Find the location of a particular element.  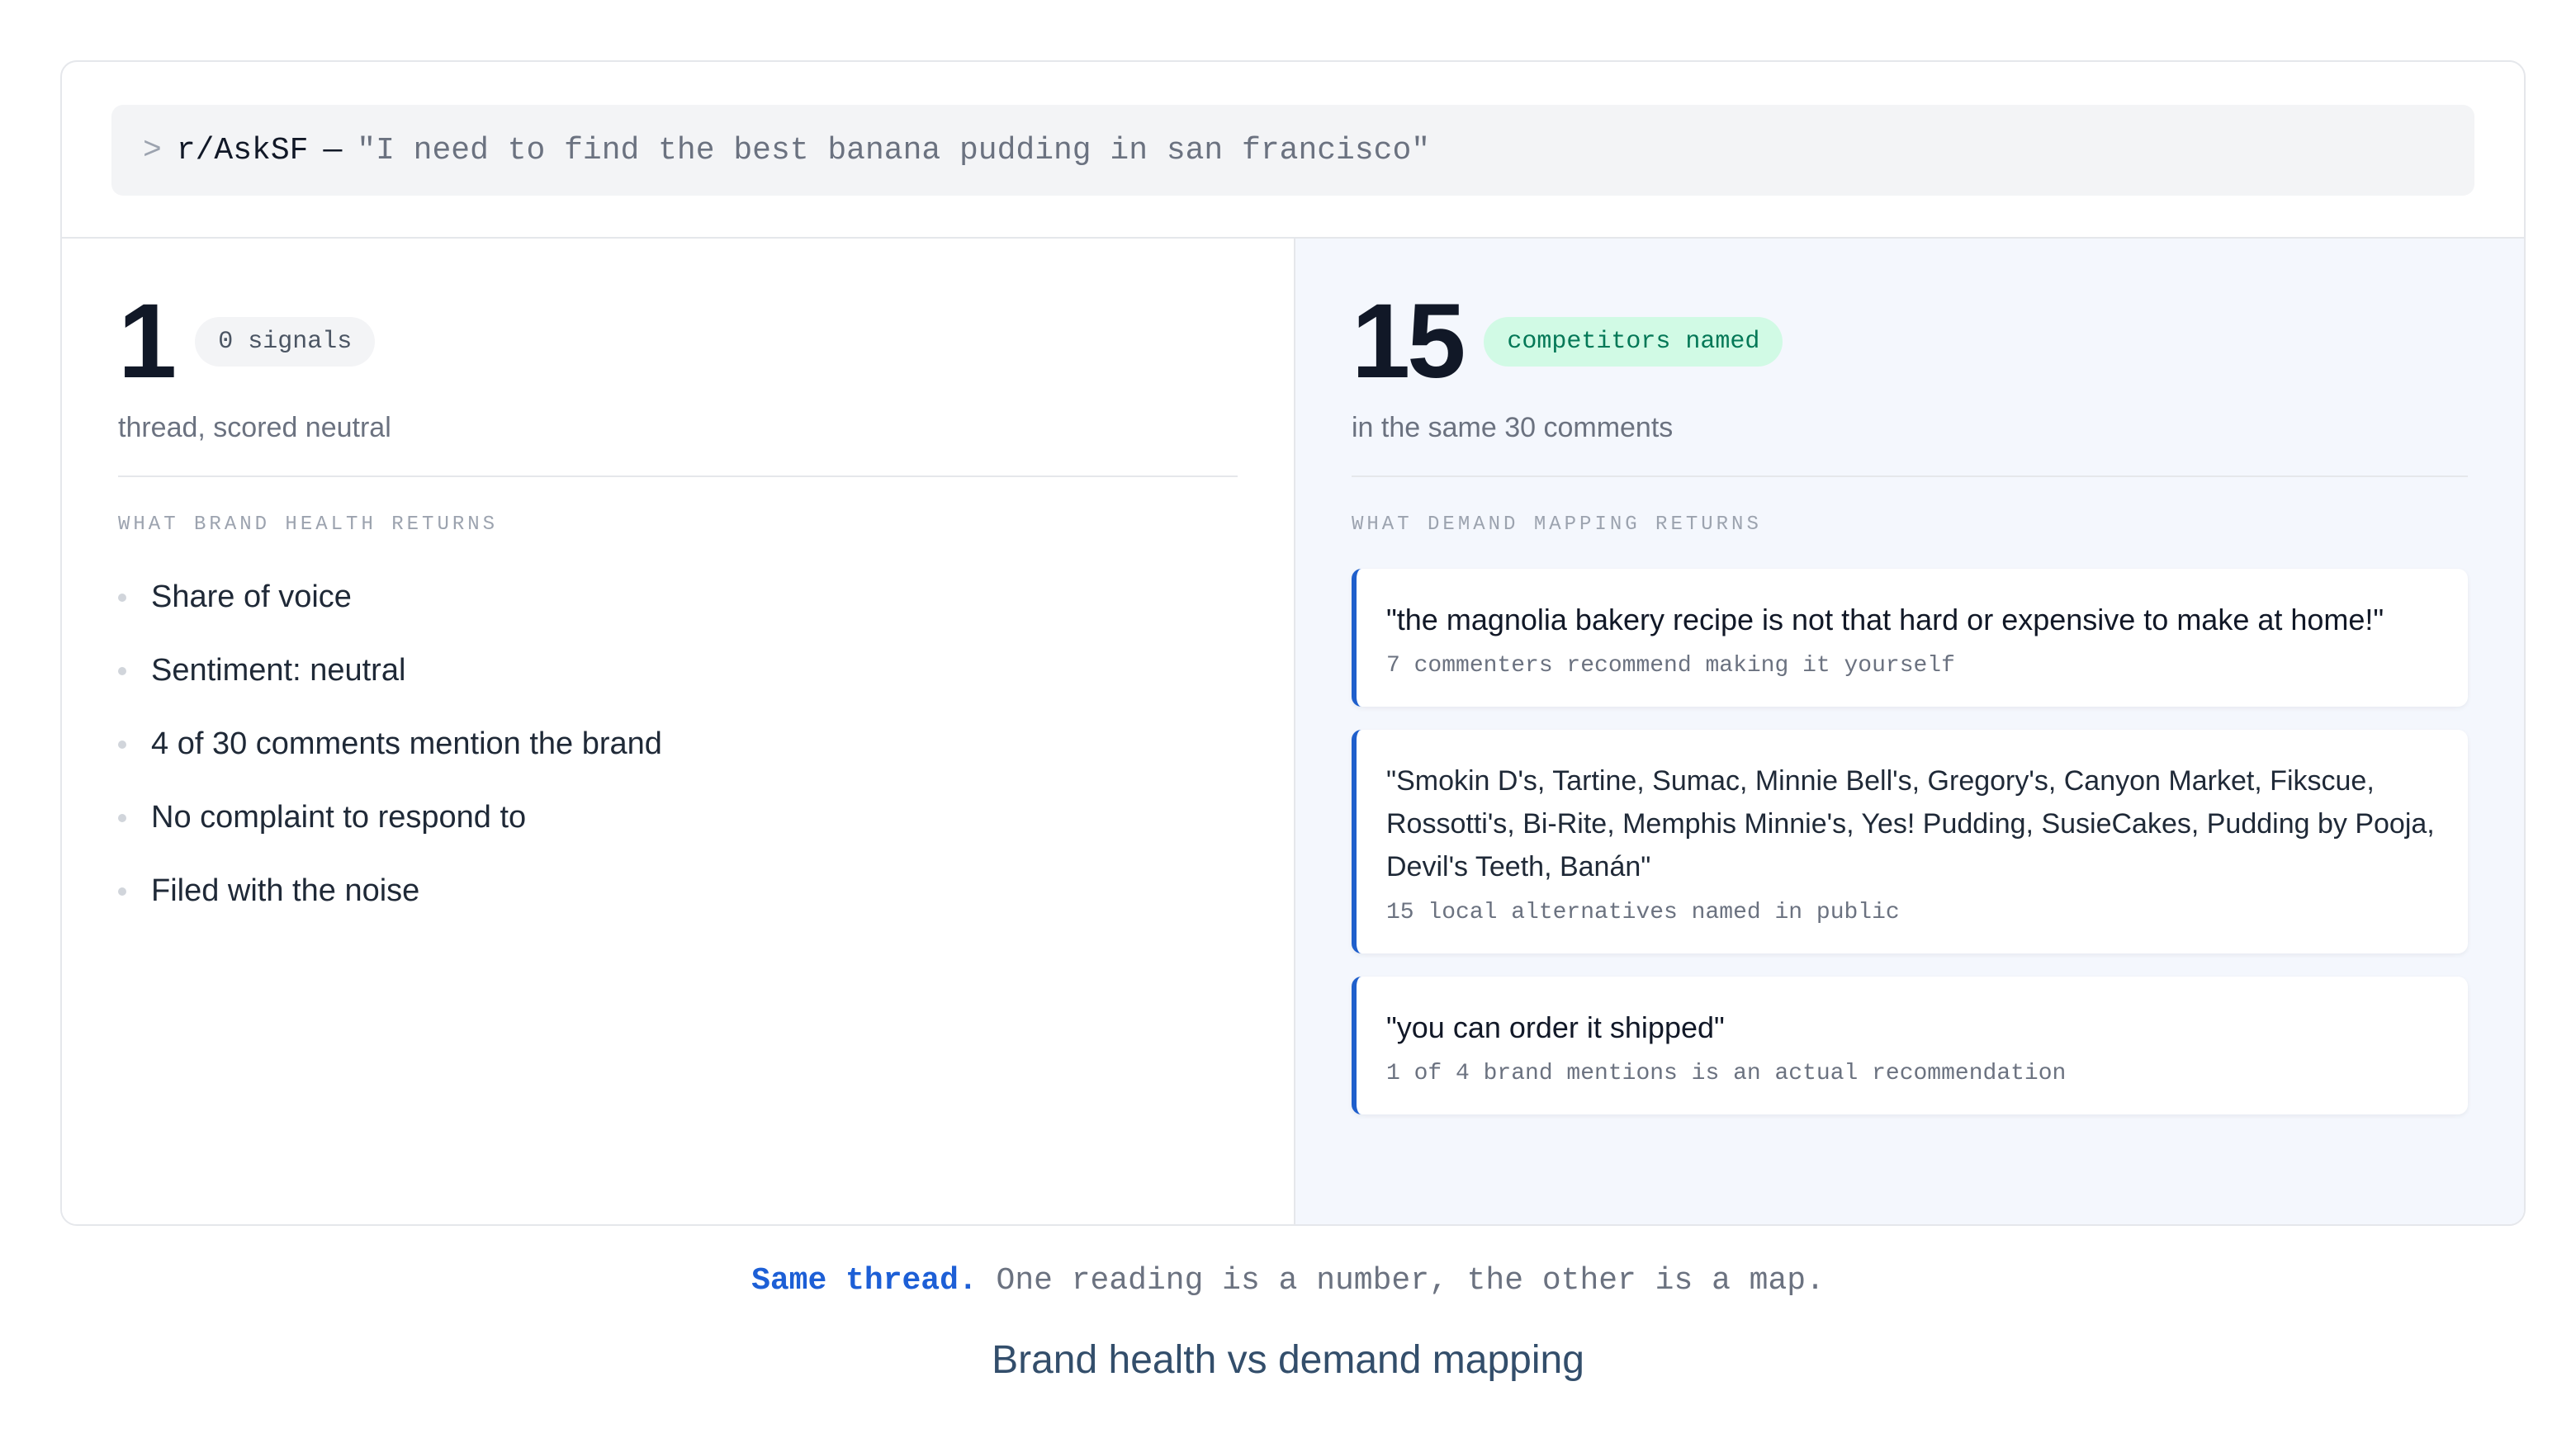

list-item: 4 of 30 comments mention the brand is located at coordinates (678, 744).